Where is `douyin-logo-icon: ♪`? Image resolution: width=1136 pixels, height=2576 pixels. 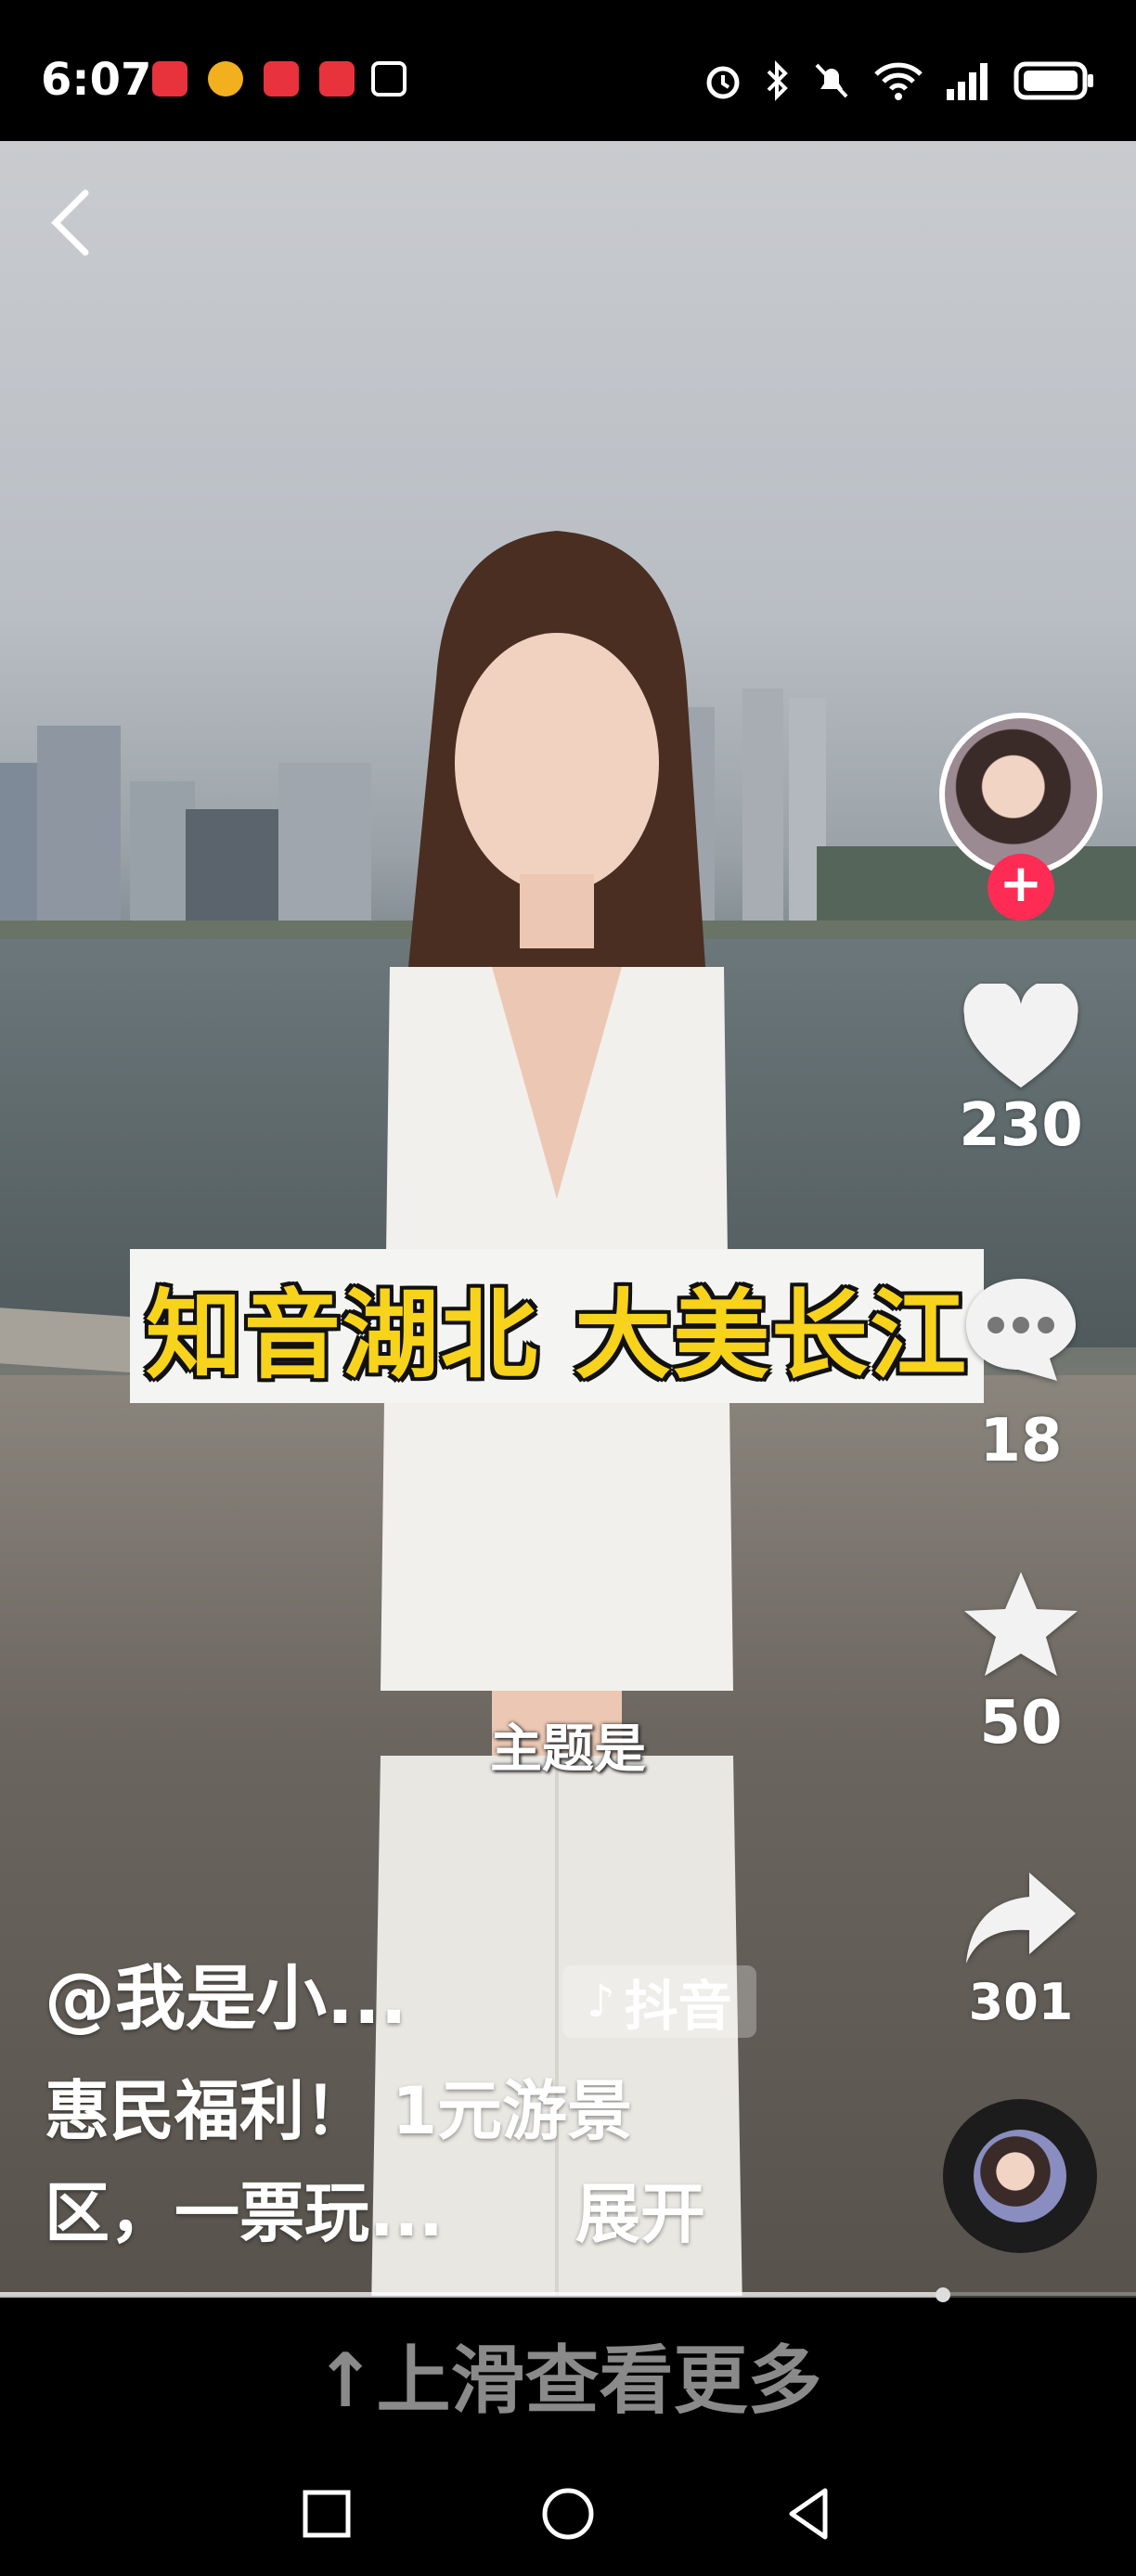 douyin-logo-icon: ♪ is located at coordinates (601, 2002).